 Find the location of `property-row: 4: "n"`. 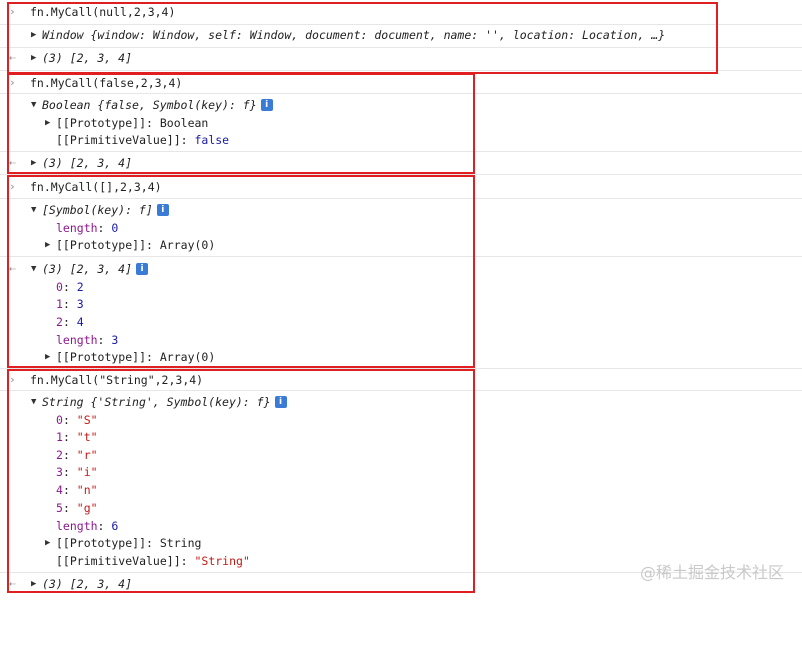

property-row: 4: "n" is located at coordinates (77, 490).